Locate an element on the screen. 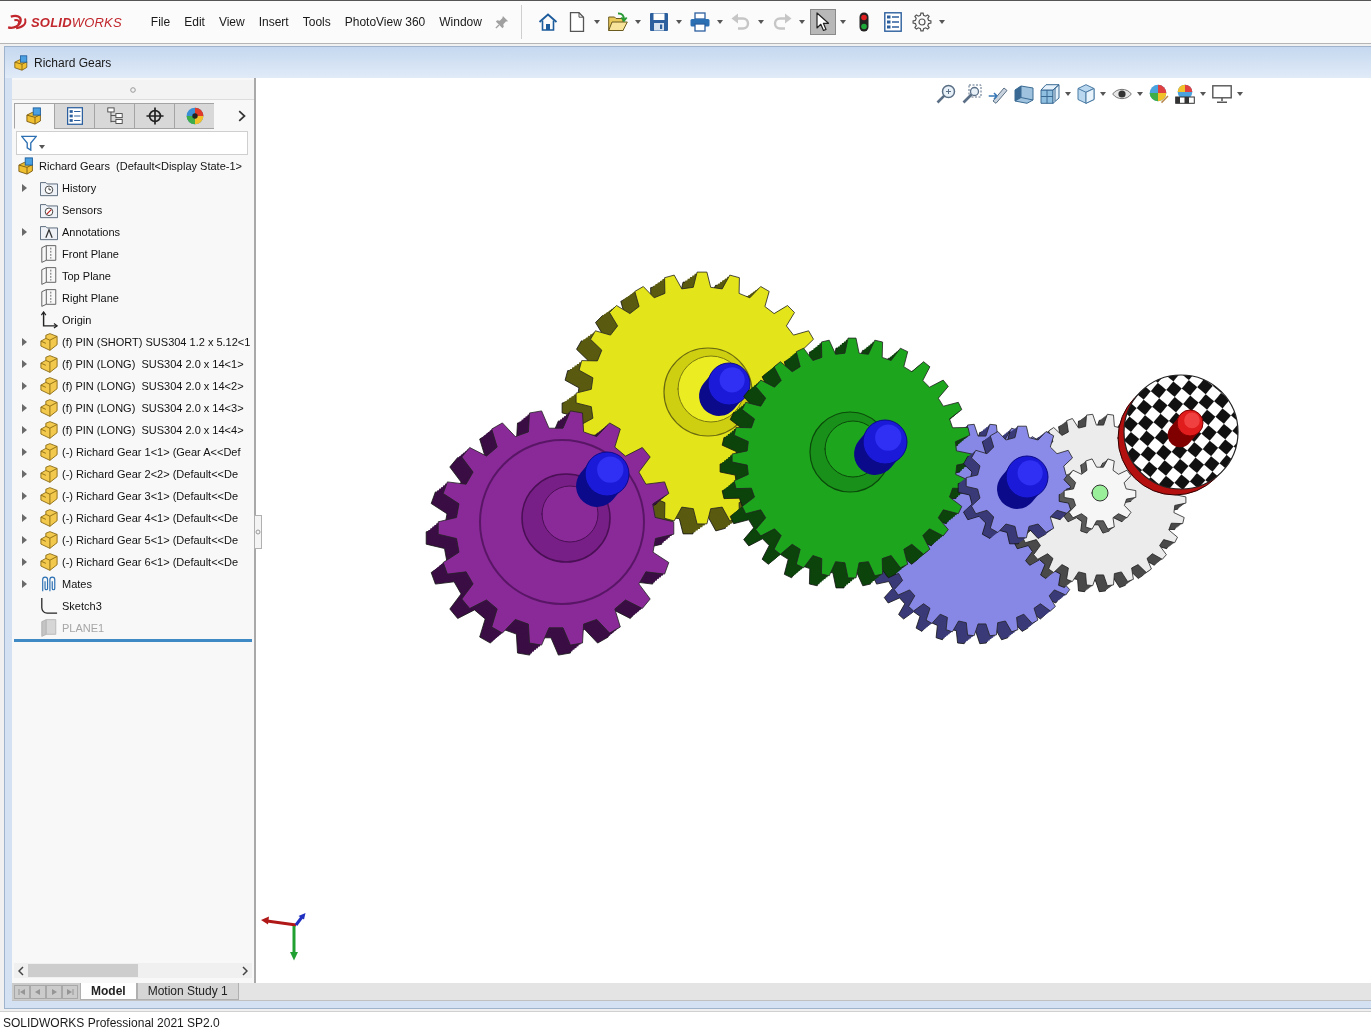 The width and height of the screenshot is (1371, 1034). display-tab is located at coordinates (194, 116).